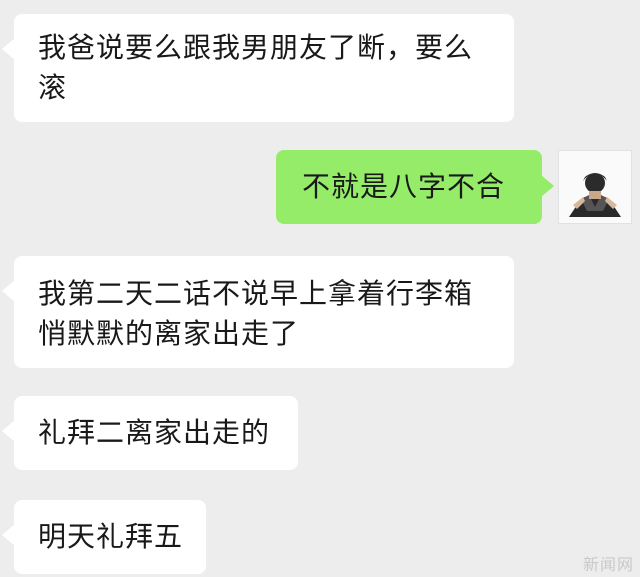 Image resolution: width=640 pixels, height=577 pixels. Describe the element at coordinates (154, 432) in the screenshot. I see `message-text: 礼拜二离家出走的` at that location.